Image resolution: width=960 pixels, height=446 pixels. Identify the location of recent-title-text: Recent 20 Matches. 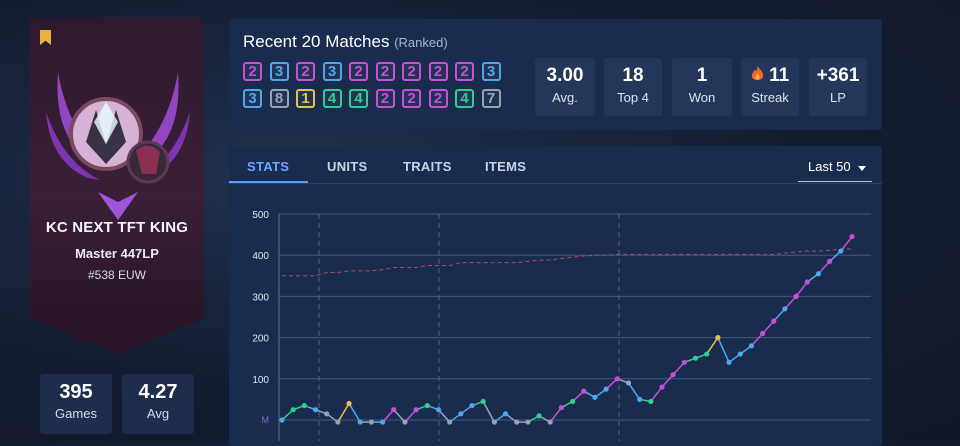
(316, 41).